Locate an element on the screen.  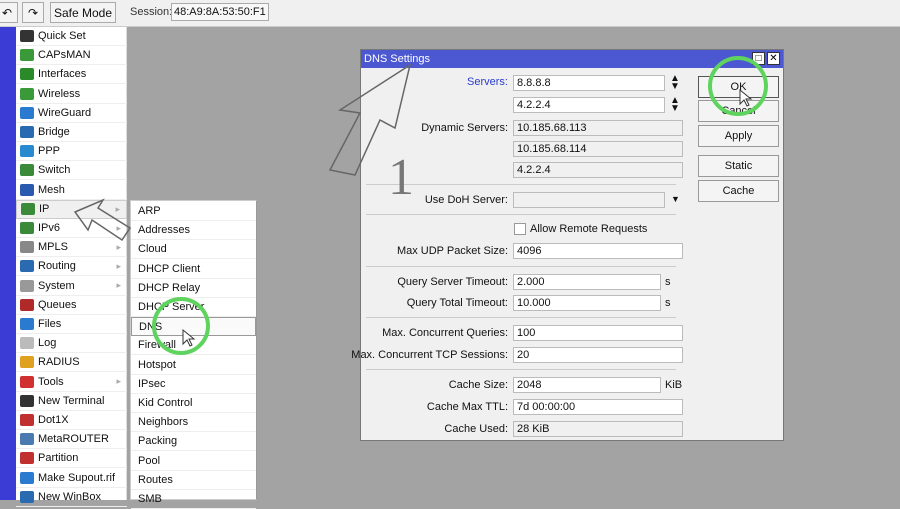
dropdown-icon: ▼ is located at coordinates (675, 199).